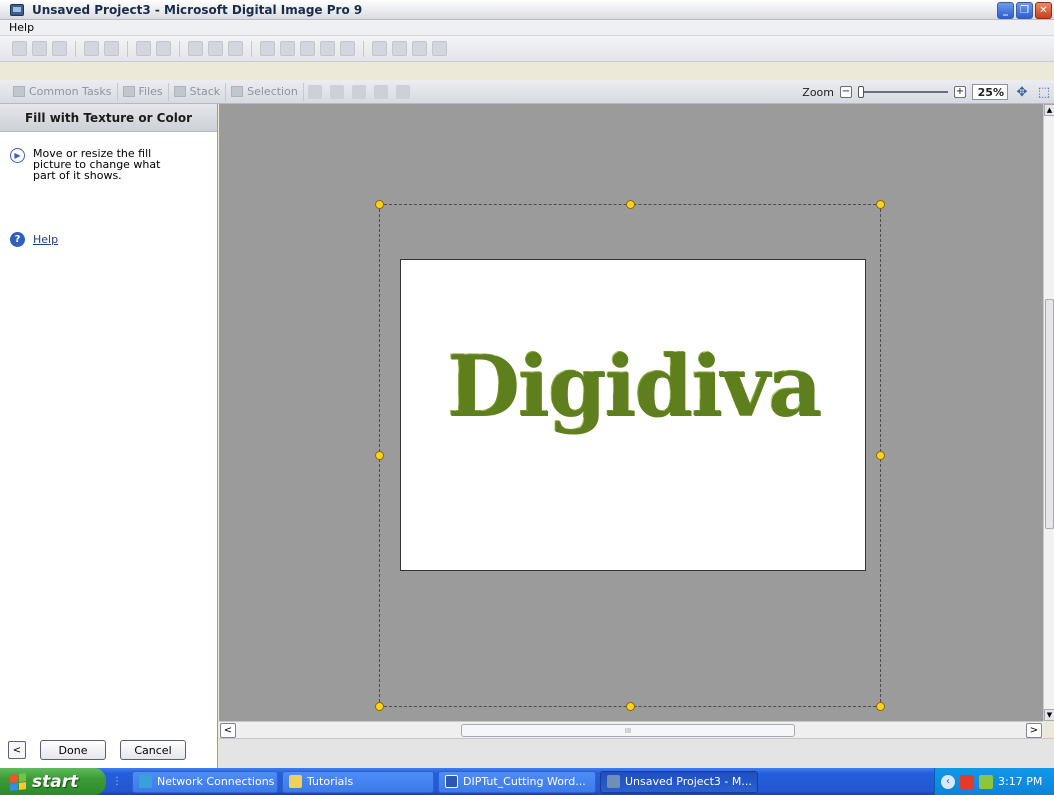 The image size is (1054, 795). I want to click on done-button: Done, so click(73, 750).